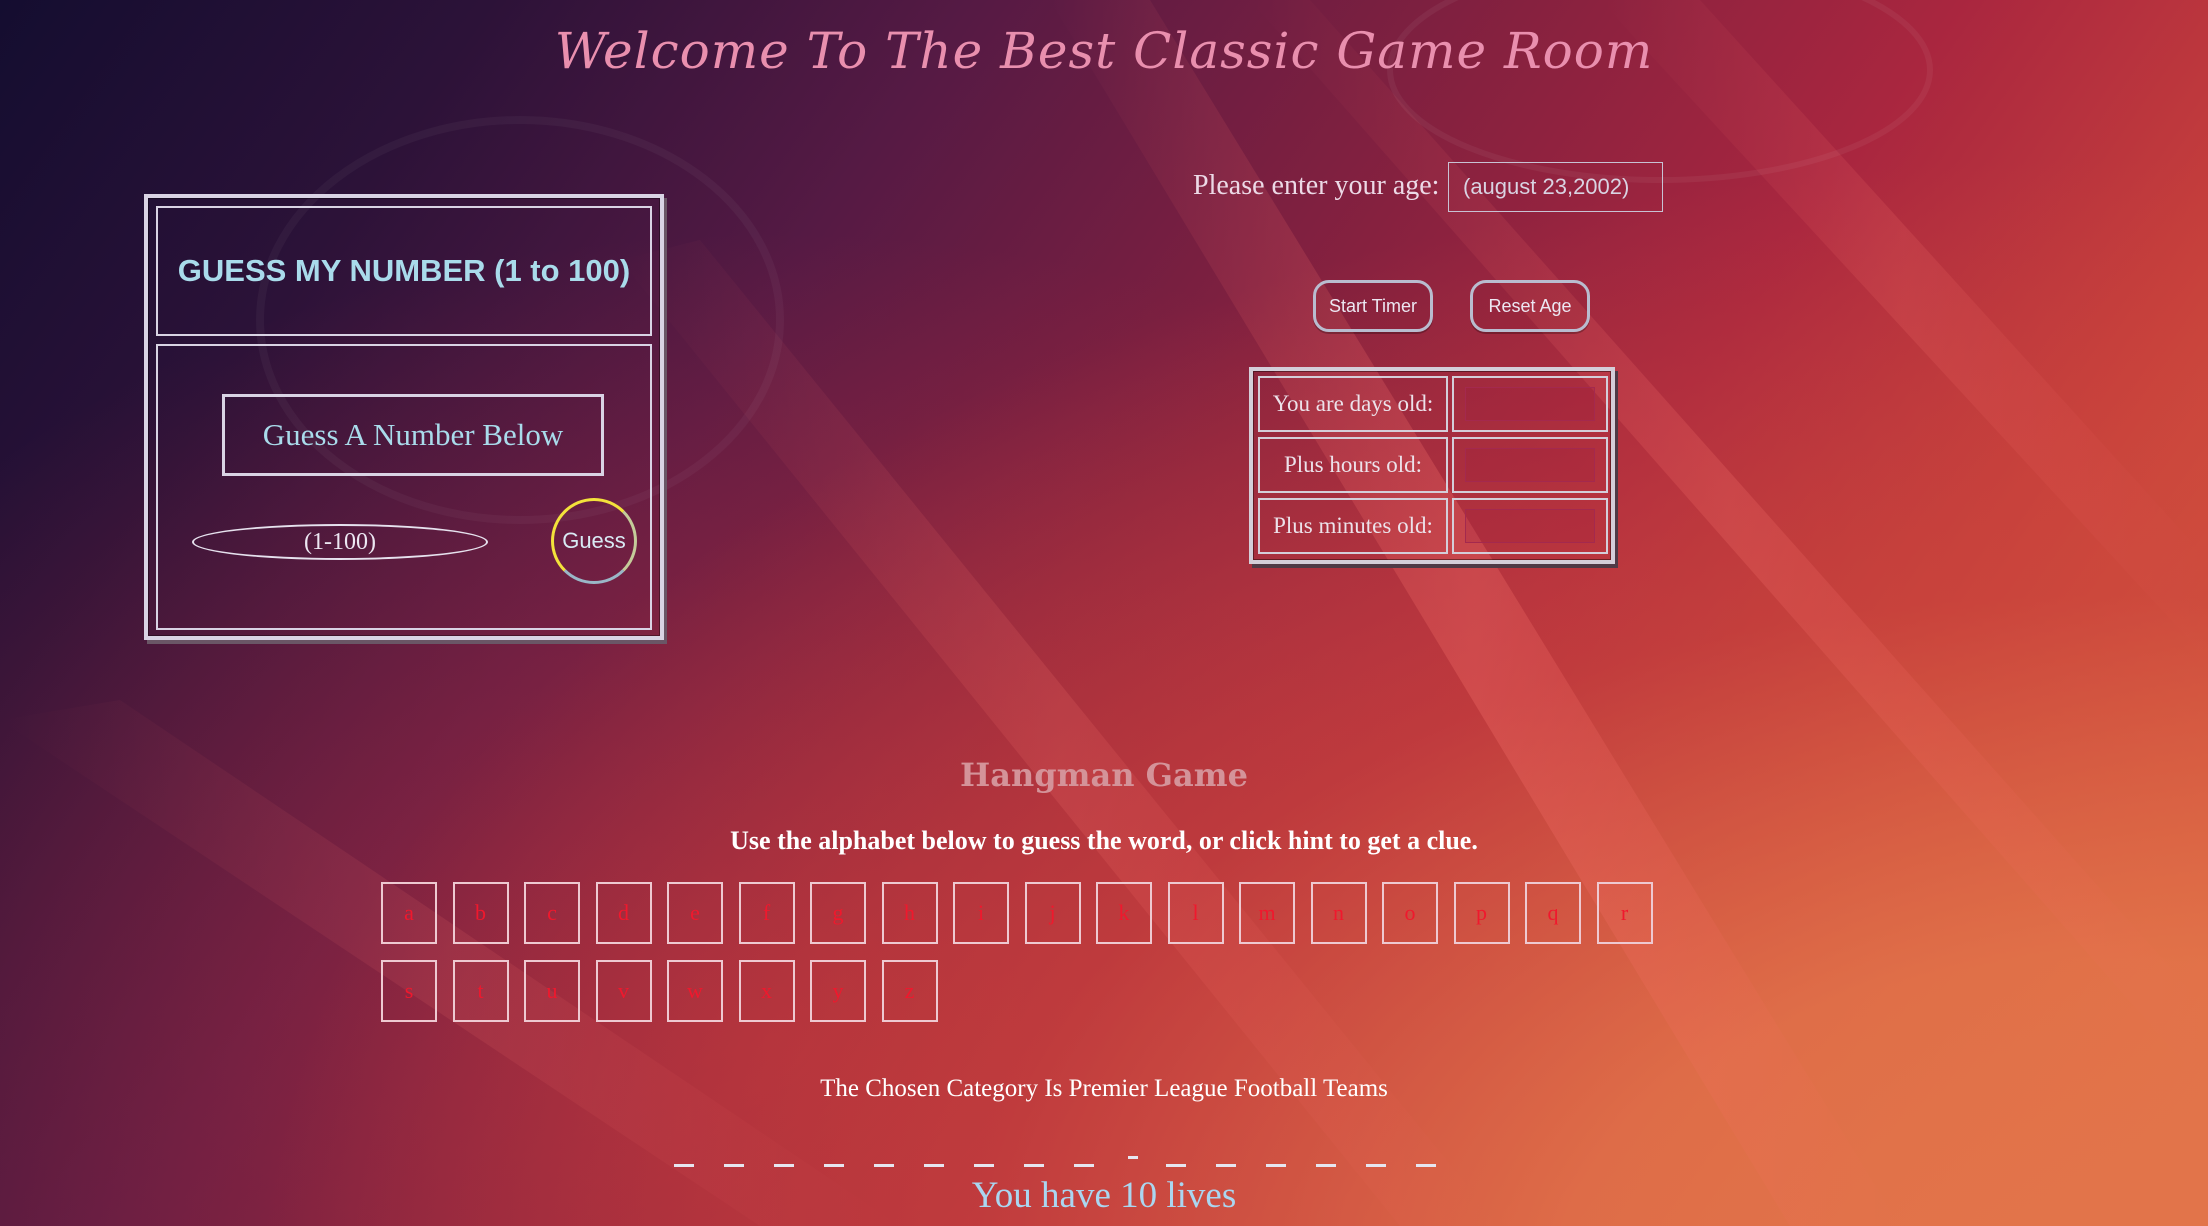 This screenshot has width=2208, height=1226. I want to click on start-timer-button: Start Timer, so click(1373, 306).